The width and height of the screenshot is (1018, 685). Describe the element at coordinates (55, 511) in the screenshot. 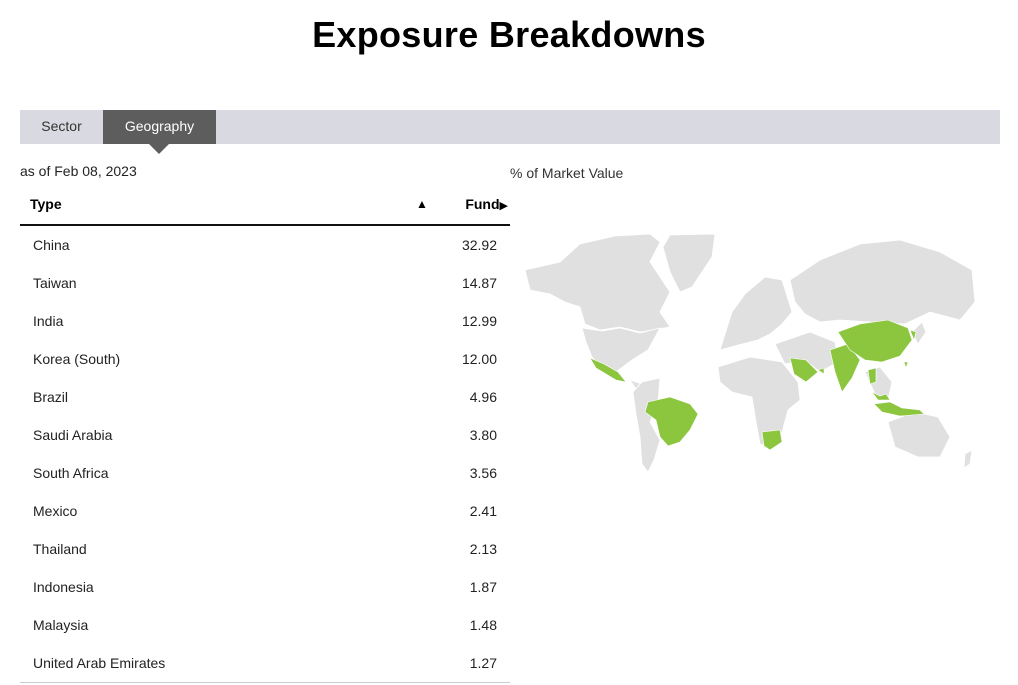

I see `country-name: Mexico` at that location.